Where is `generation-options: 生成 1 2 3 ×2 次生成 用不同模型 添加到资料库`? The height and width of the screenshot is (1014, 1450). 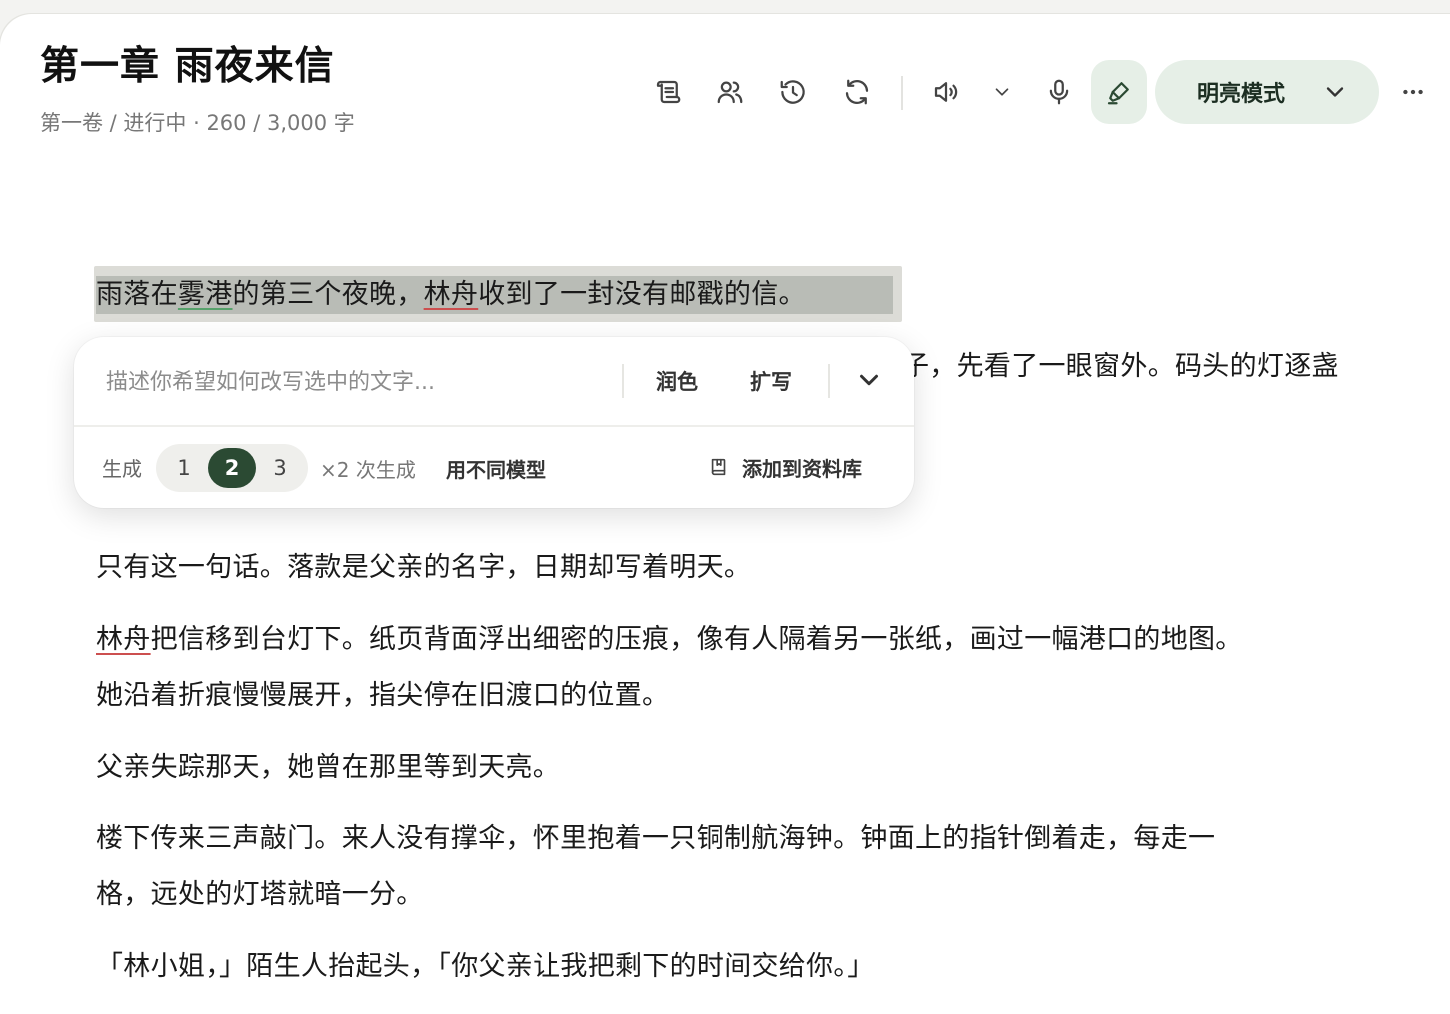
generation-options: 生成 1 2 3 ×2 次生成 用不同模型 添加到资料库 is located at coordinates (494, 467).